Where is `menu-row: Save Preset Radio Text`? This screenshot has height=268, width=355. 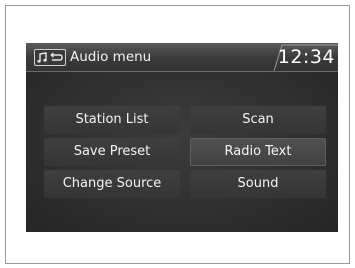 menu-row: Save Preset Radio Text is located at coordinates (185, 152).